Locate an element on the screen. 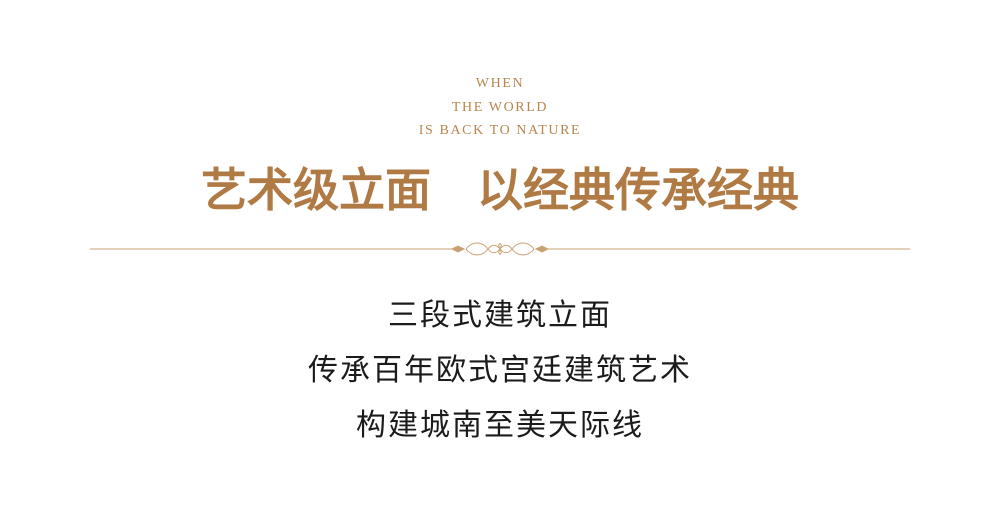 The image size is (1000, 516). body-line-2: 传承百年欧式宫廷建筑艺术 is located at coordinates (500, 370).